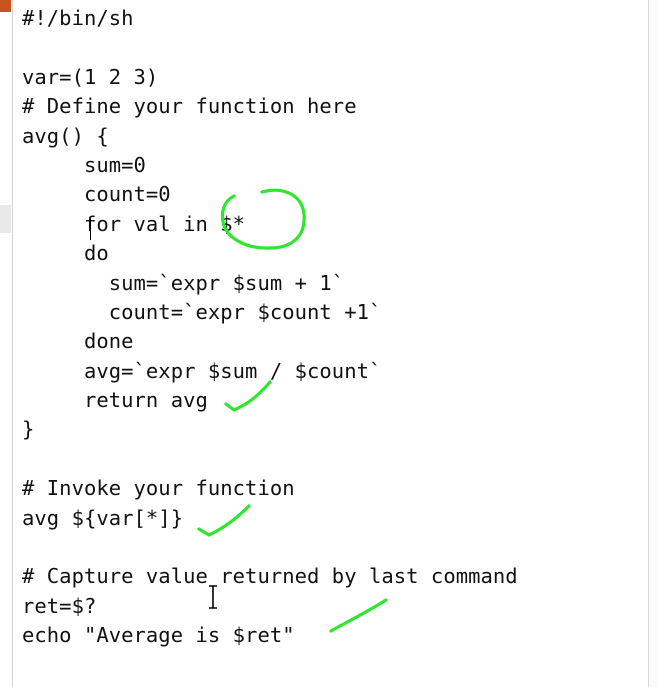 This screenshot has height=687, width=657. I want to click on code-line: done, so click(78, 341).